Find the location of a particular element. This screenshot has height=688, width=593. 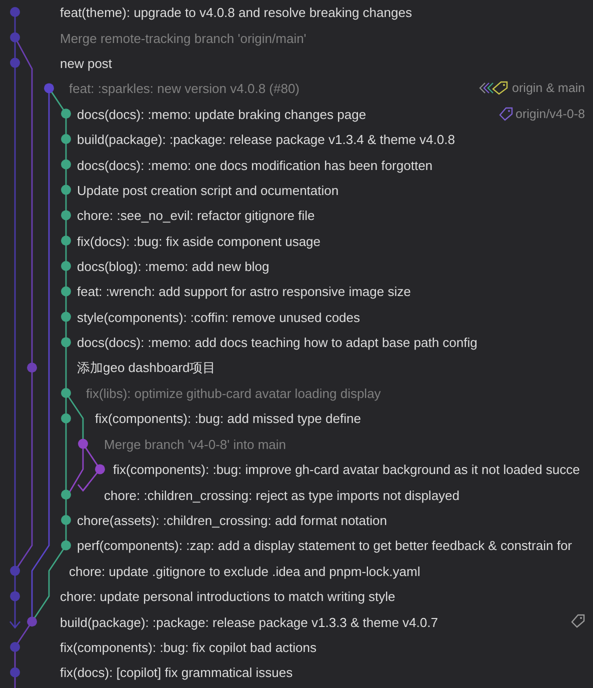

commit-message: fix(components): :bug: fix copilot bad actions is located at coordinates (158, 647).